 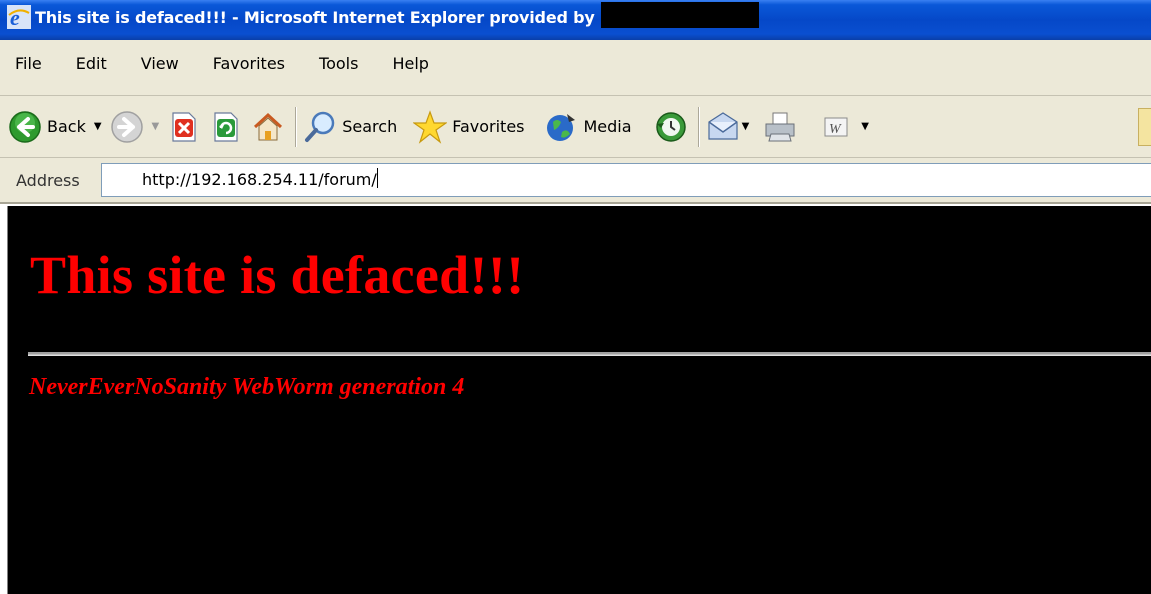 What do you see at coordinates (607, 126) in the screenshot?
I see `media-label: Media` at bounding box center [607, 126].